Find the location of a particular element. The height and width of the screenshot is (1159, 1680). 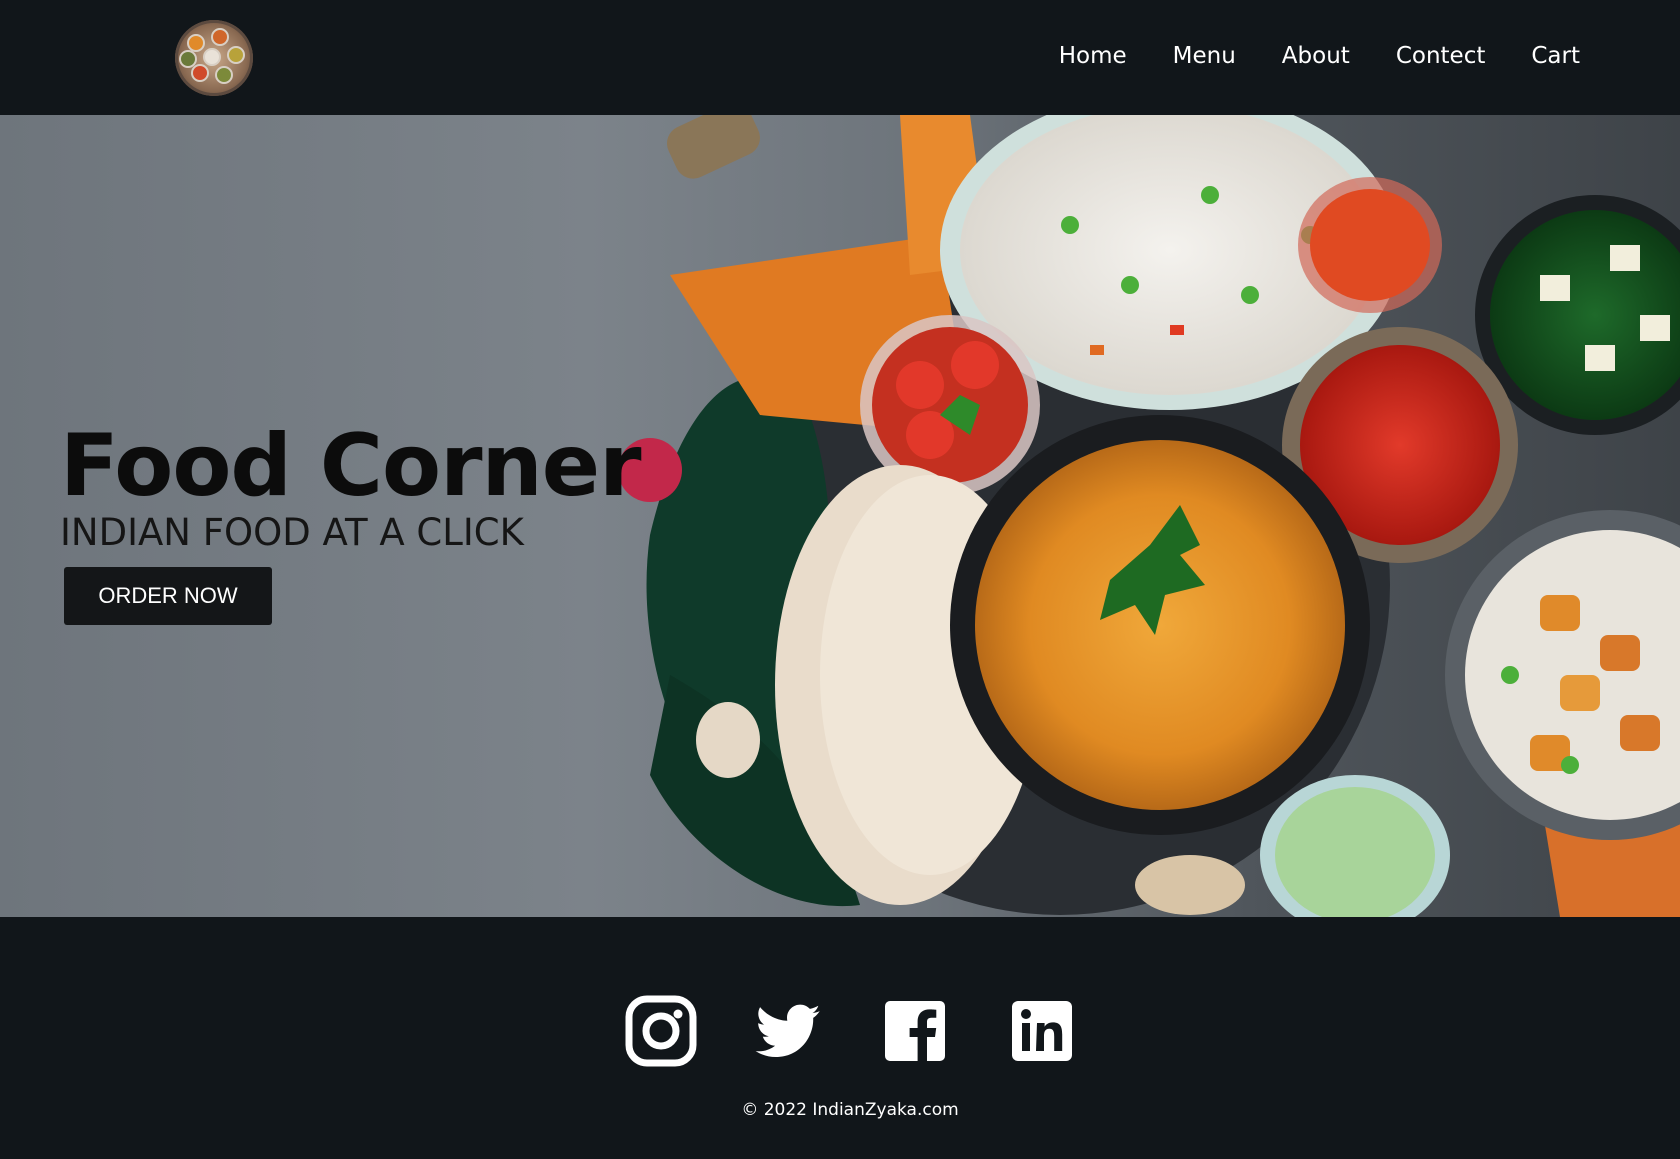

twitter-icon is located at coordinates (788, 1031).